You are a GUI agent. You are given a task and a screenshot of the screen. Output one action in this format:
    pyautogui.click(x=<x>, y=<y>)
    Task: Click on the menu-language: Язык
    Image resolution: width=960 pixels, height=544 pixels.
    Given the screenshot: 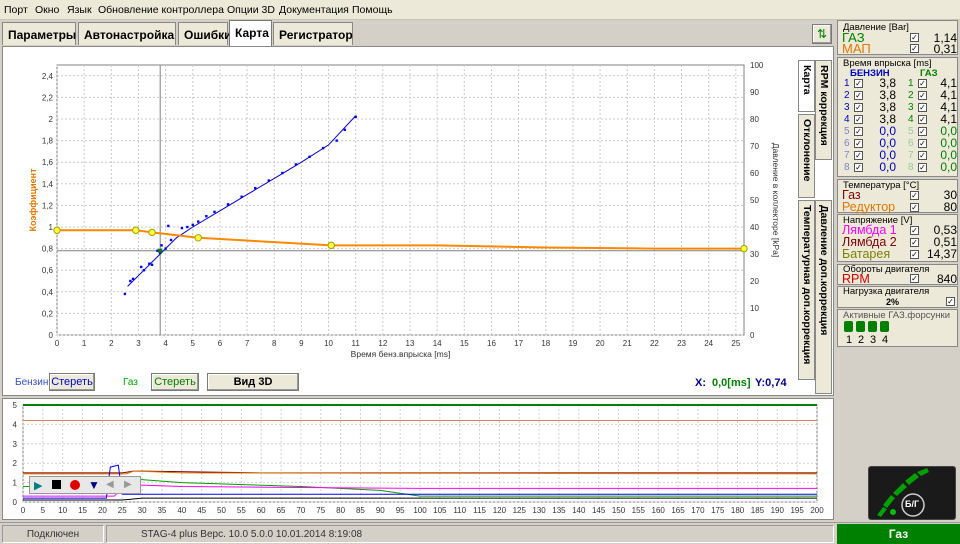 What is the action you would take?
    pyautogui.click(x=79, y=10)
    